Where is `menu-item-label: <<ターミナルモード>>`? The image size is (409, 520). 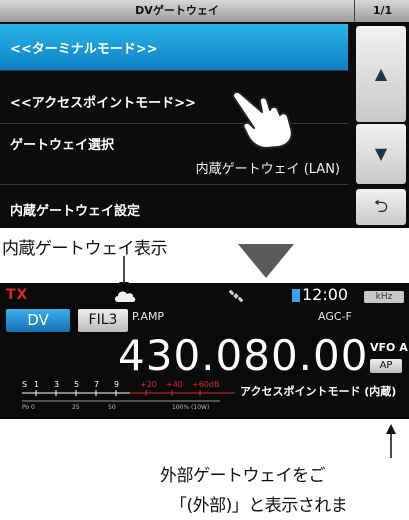
menu-item-label: <<ターミナルモード>> is located at coordinates (84, 49).